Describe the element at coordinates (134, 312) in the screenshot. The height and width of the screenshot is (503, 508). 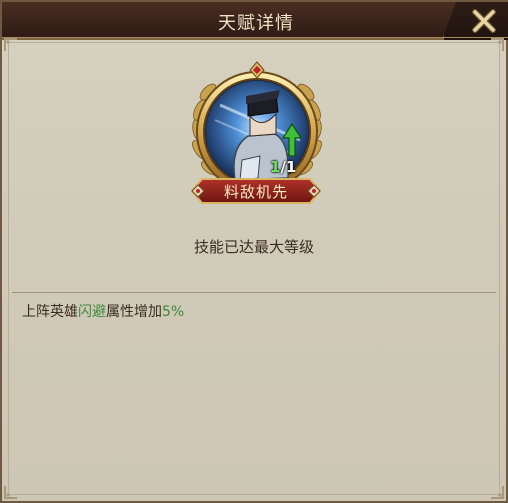
I see `desc-text-2: 属性增加` at that location.